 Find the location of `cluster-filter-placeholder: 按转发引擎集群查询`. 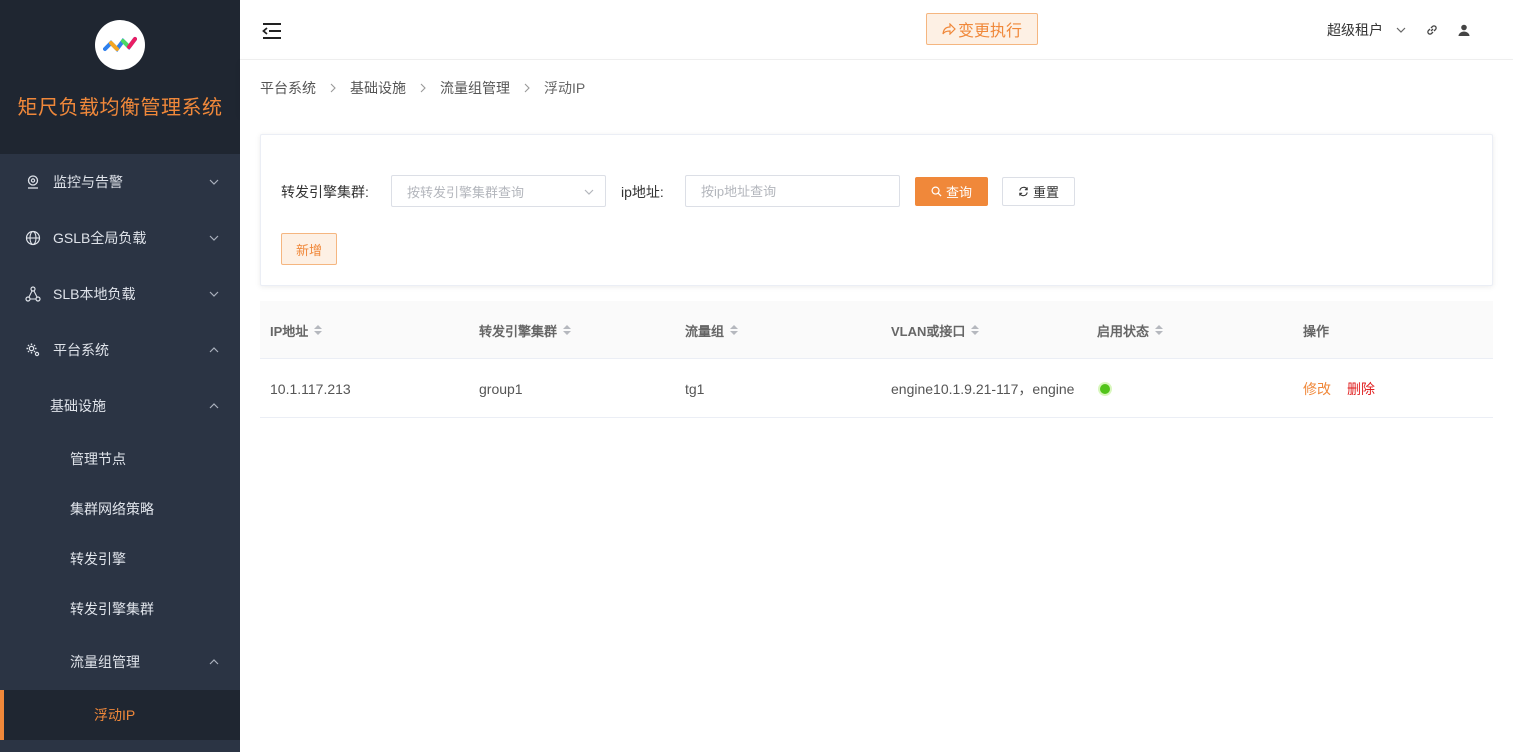

cluster-filter-placeholder: 按转发引擎集群查询 is located at coordinates (466, 192).